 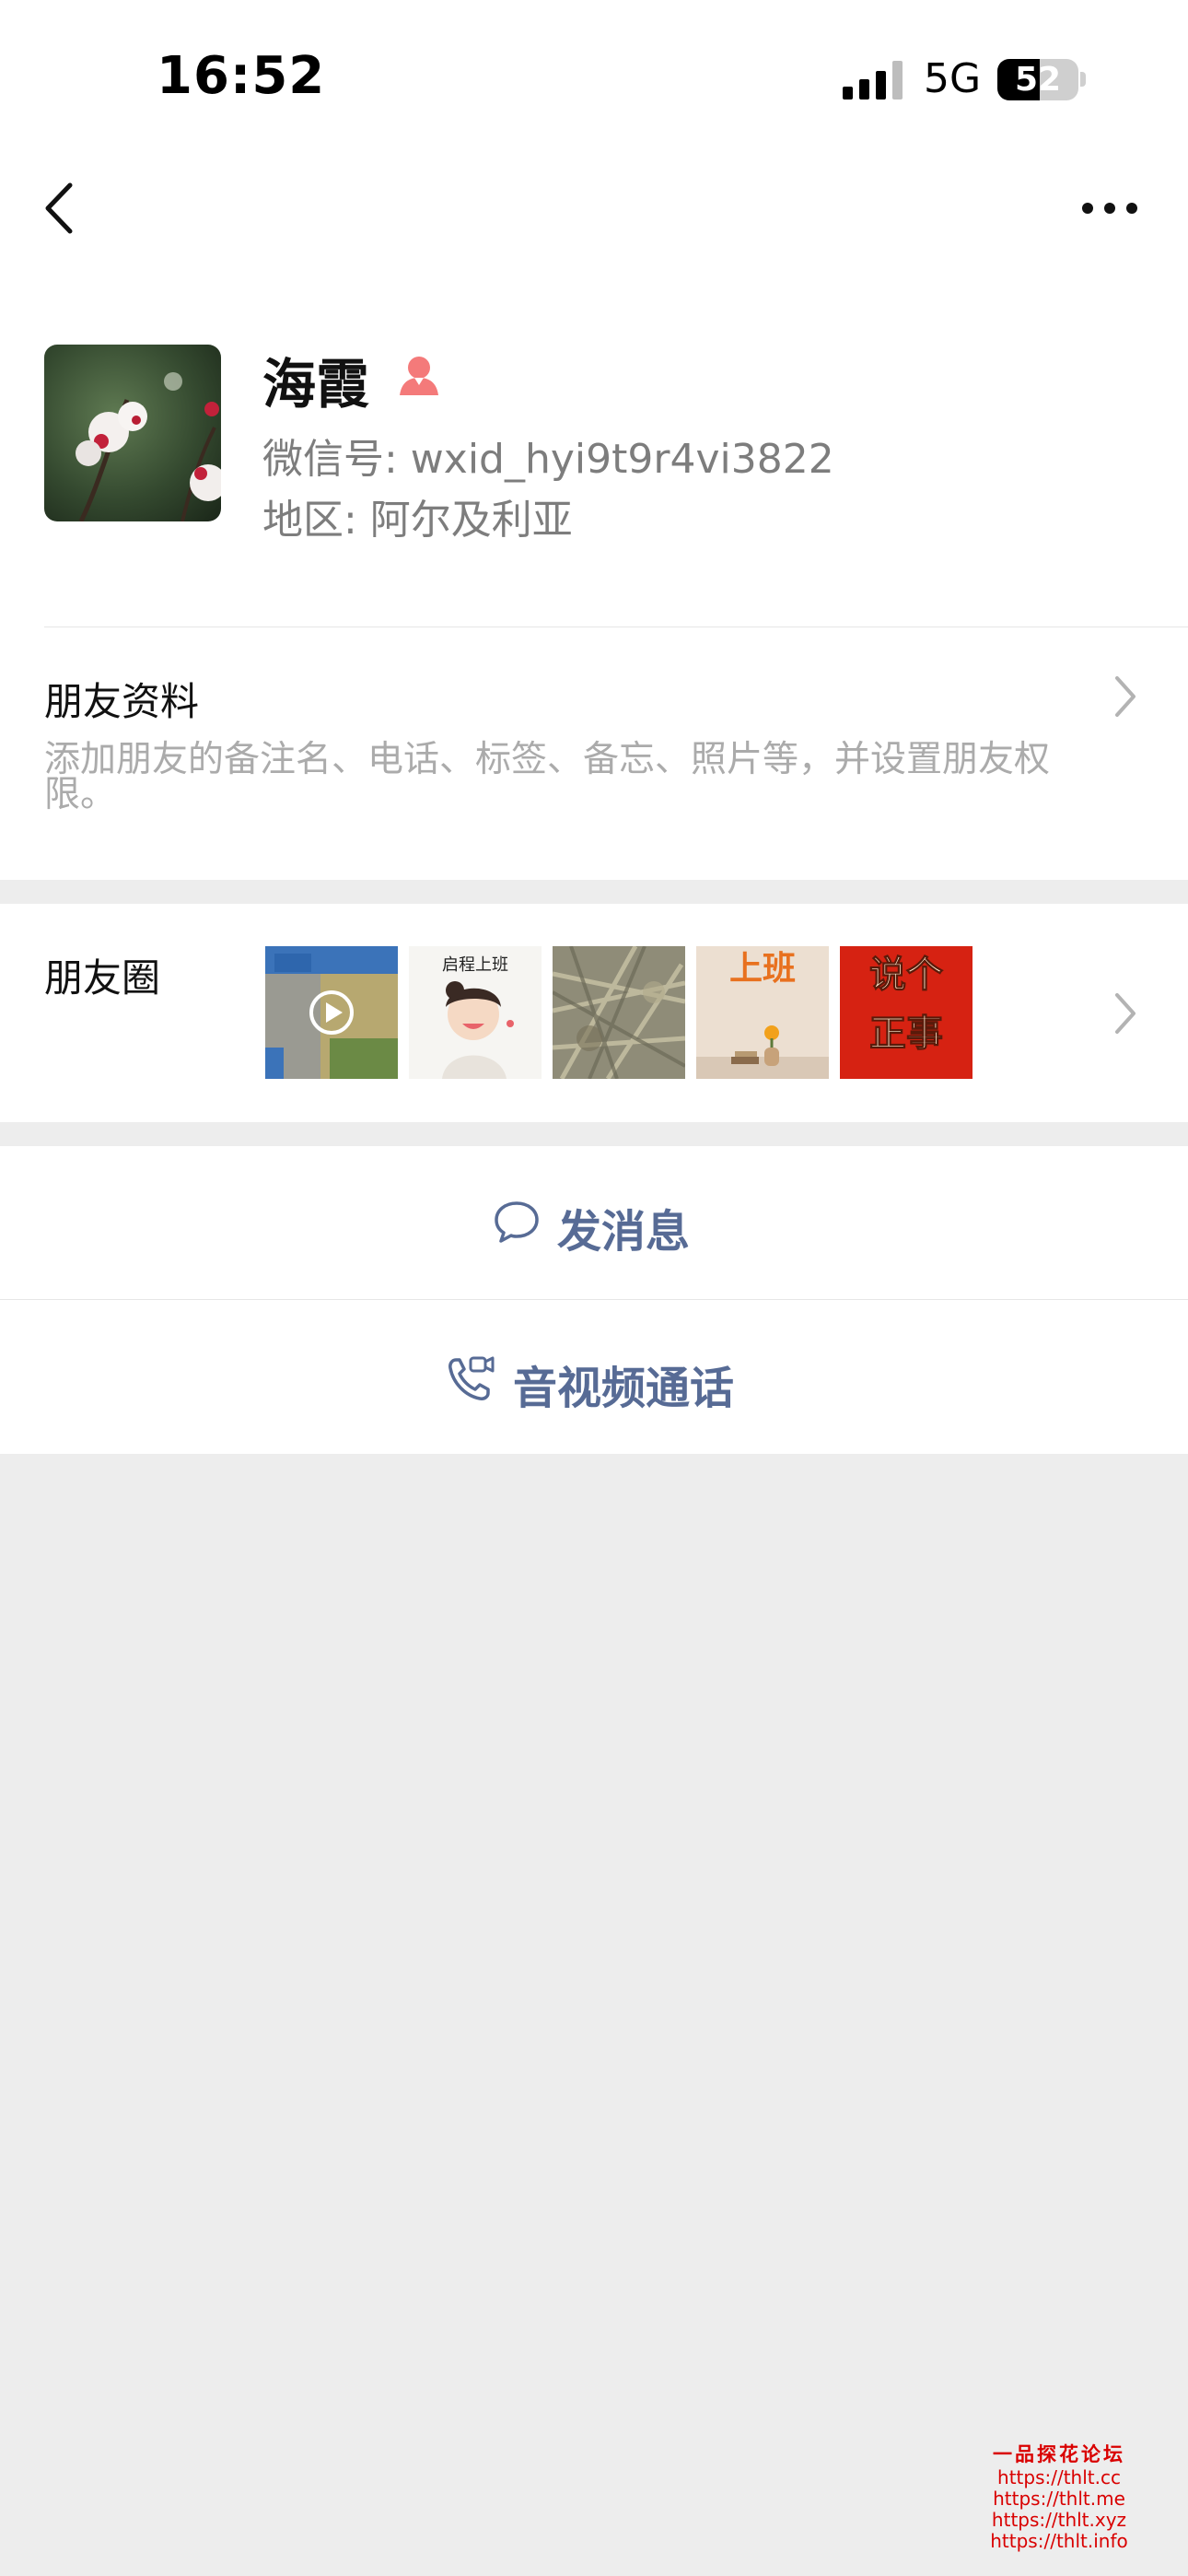 What do you see at coordinates (548, 459) in the screenshot?
I see `wechat-id: 微信号: wxid_hyi9t9r4vi3822` at bounding box center [548, 459].